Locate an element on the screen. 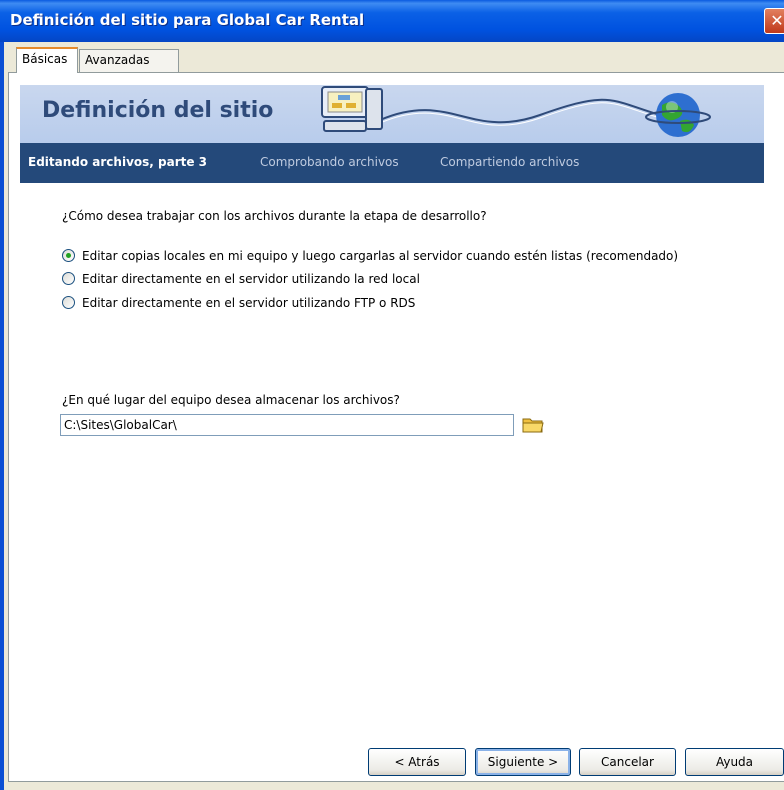 This screenshot has width=784, height=790. computer-icon is located at coordinates (352, 109).